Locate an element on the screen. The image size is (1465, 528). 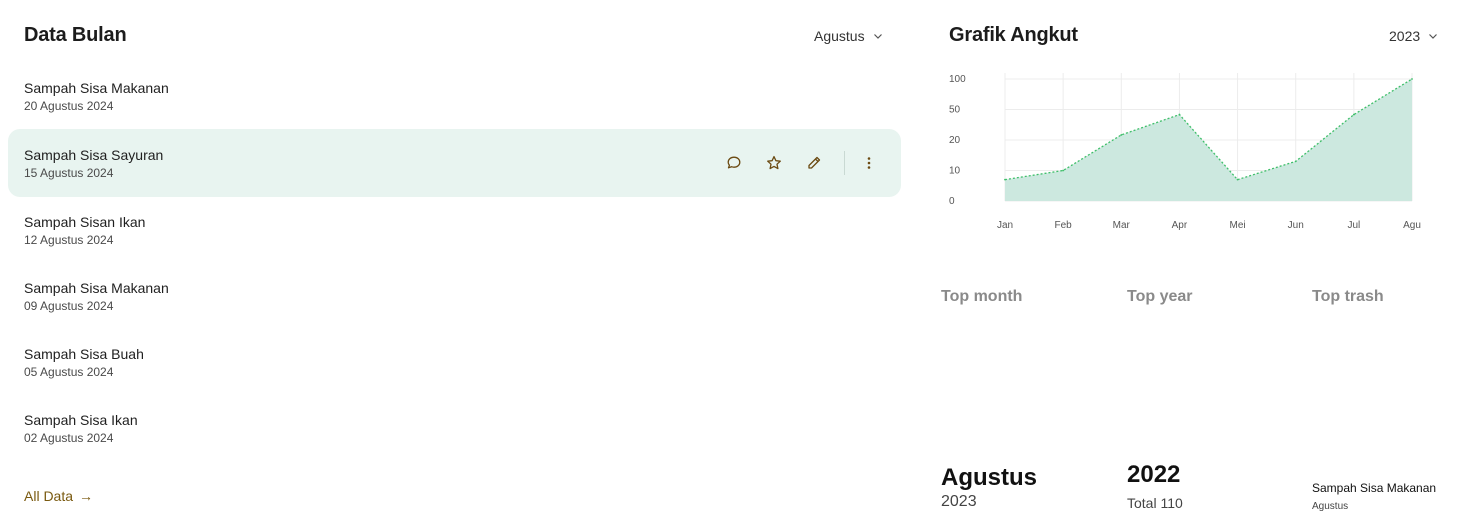
star-icon is located at coordinates (774, 162).